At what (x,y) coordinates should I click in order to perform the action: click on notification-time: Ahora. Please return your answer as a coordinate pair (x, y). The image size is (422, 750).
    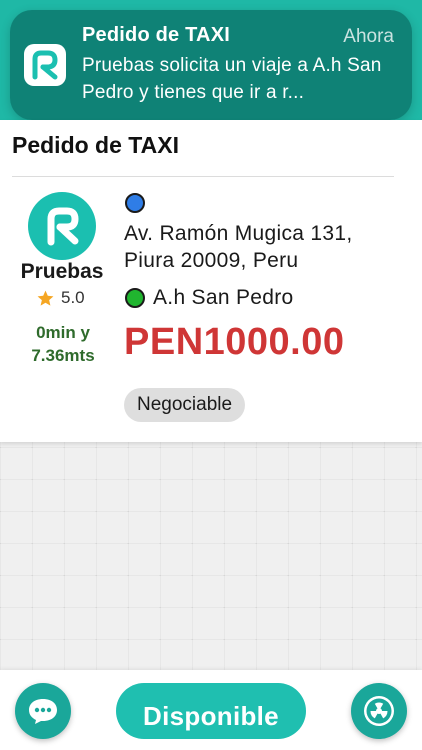
    Looking at the image, I should click on (368, 36).